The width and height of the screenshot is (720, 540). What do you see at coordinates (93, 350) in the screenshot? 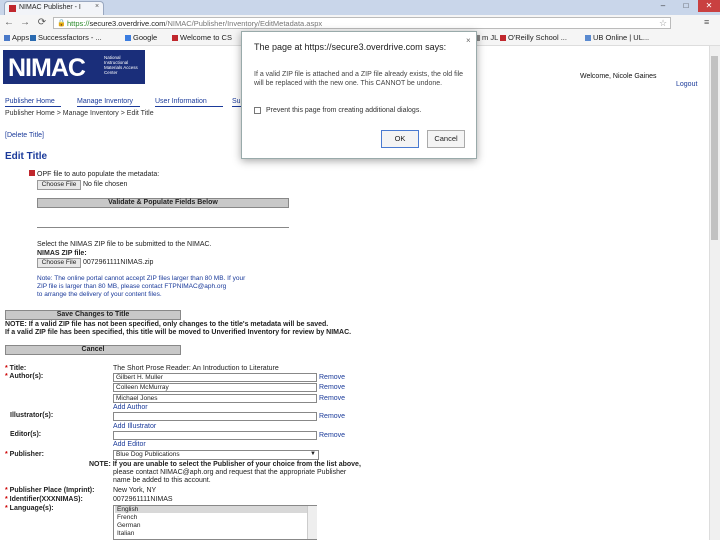
I see `cancel-button: Cancel` at bounding box center [93, 350].